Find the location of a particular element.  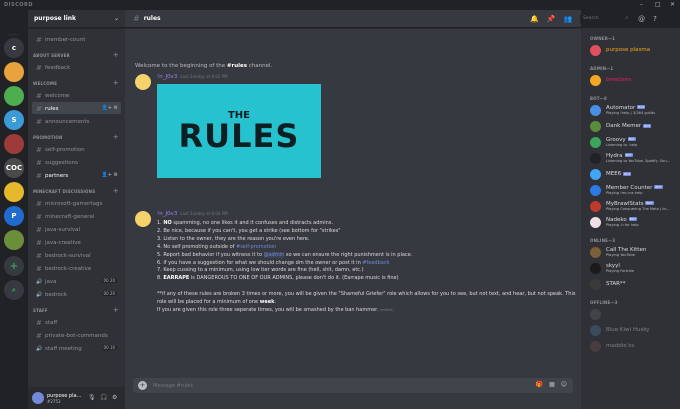

gif-icon: ▦ is located at coordinates (552, 384).